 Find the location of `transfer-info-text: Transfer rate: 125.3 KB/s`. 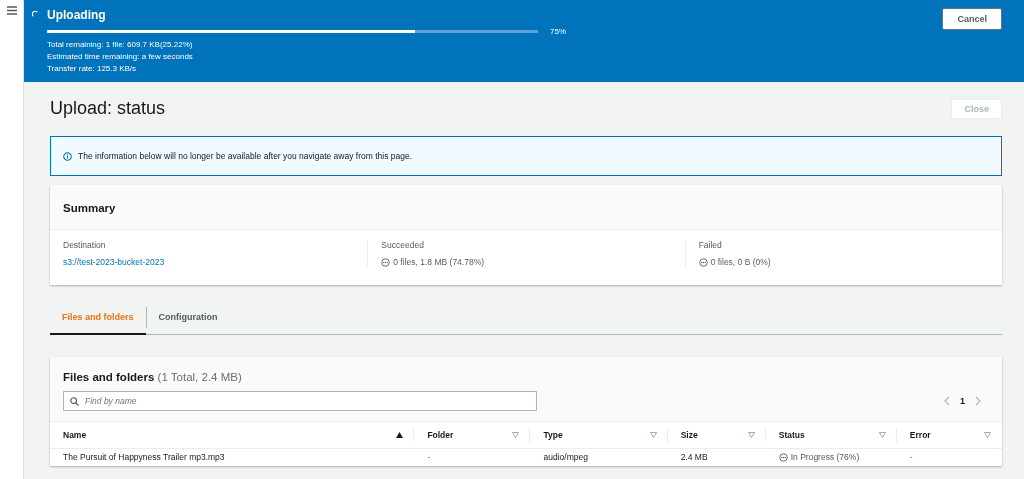

transfer-info-text: Transfer rate: 125.3 KB/s is located at coordinates (92, 69).